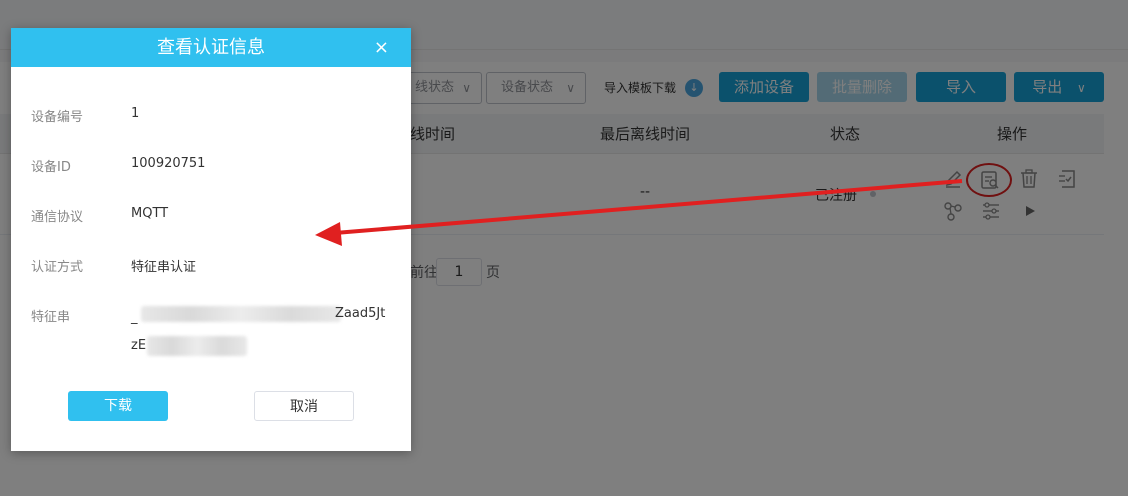 This screenshot has width=1128, height=496. What do you see at coordinates (51, 167) in the screenshot?
I see `field-label-device-id: 设备ID` at bounding box center [51, 167].